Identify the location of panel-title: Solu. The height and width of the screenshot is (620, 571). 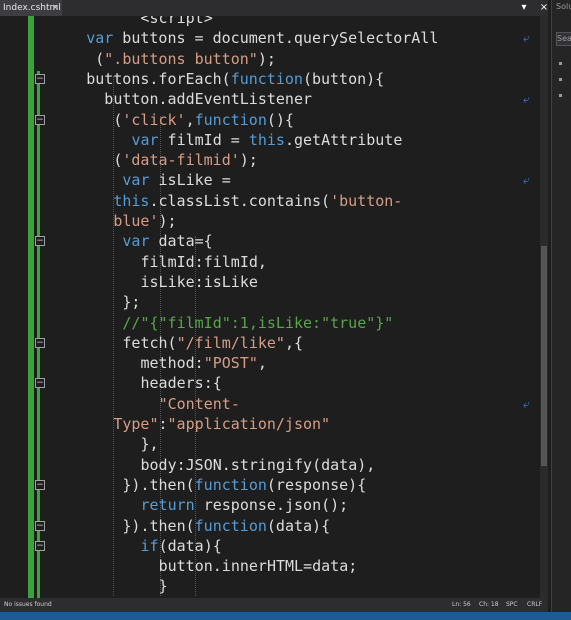
(563, 6).